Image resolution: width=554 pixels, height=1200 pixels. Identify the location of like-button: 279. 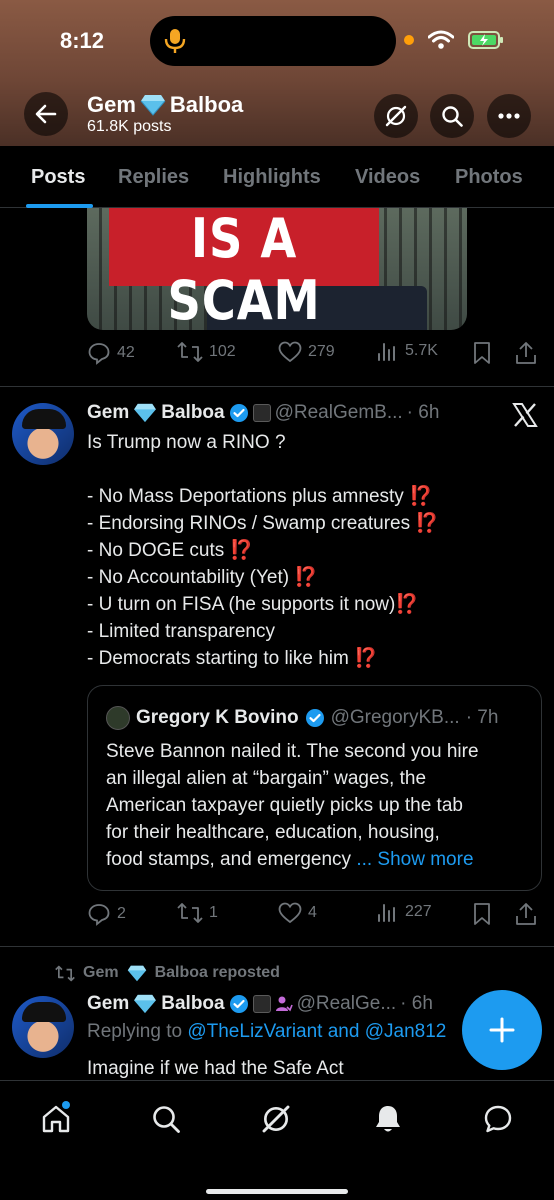
(306, 352).